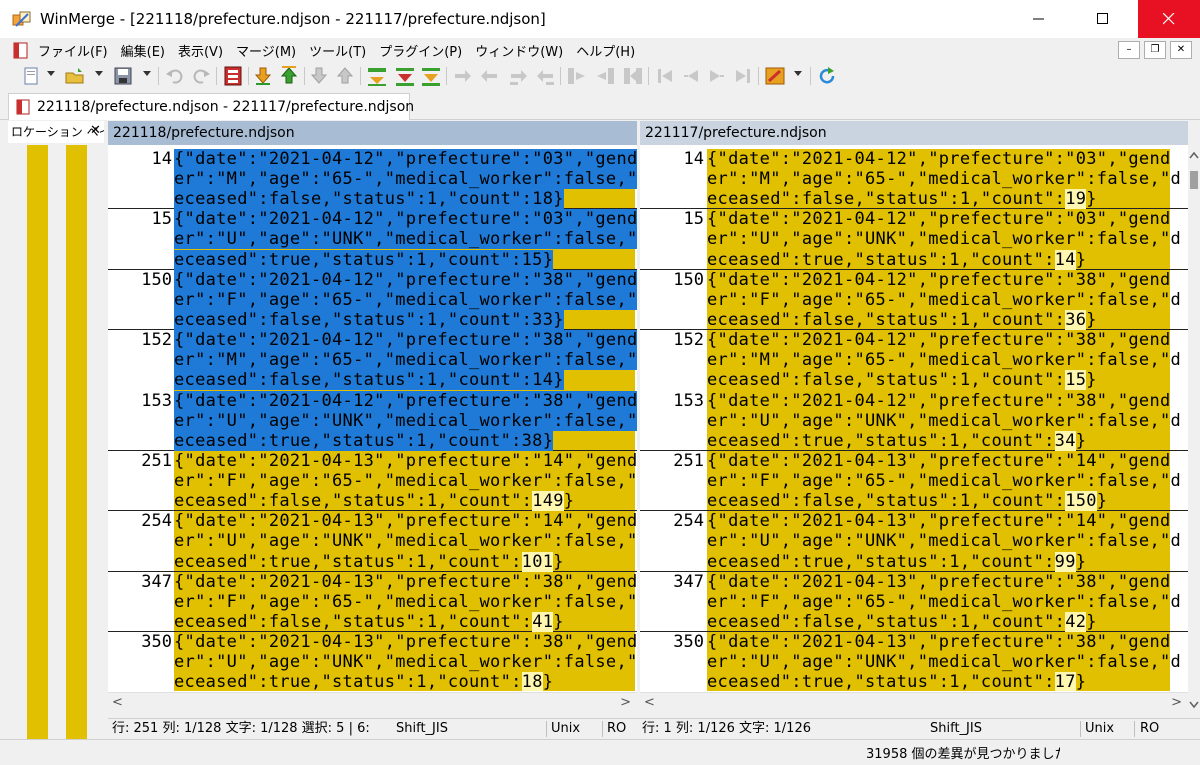 Image resolution: width=1200 pixels, height=765 pixels. Describe the element at coordinates (405, 76) in the screenshot. I see `copy-left-icon` at that location.